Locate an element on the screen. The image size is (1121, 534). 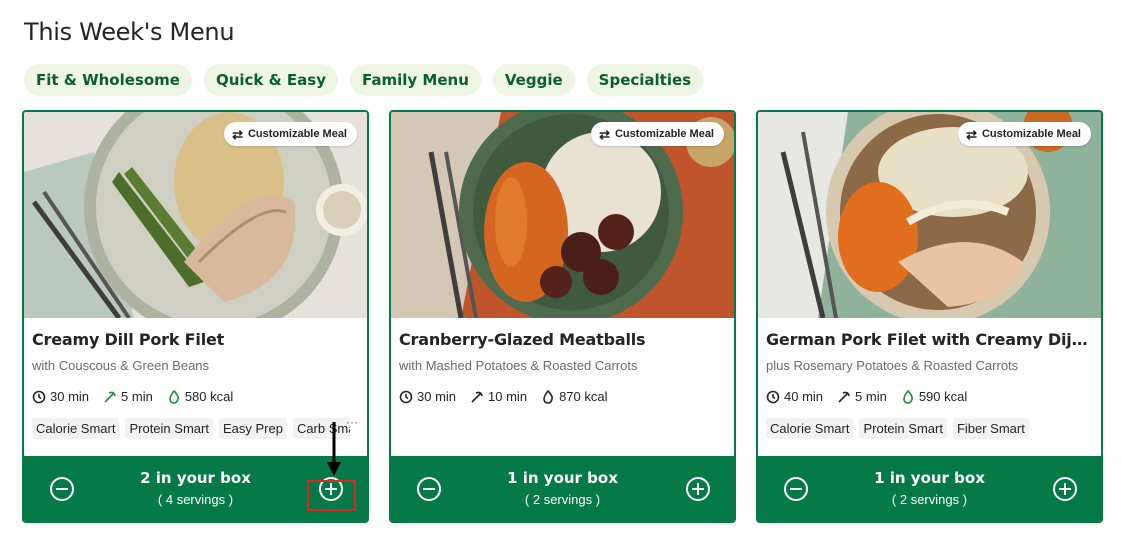
chip-specialties: Specialties is located at coordinates (645, 80).